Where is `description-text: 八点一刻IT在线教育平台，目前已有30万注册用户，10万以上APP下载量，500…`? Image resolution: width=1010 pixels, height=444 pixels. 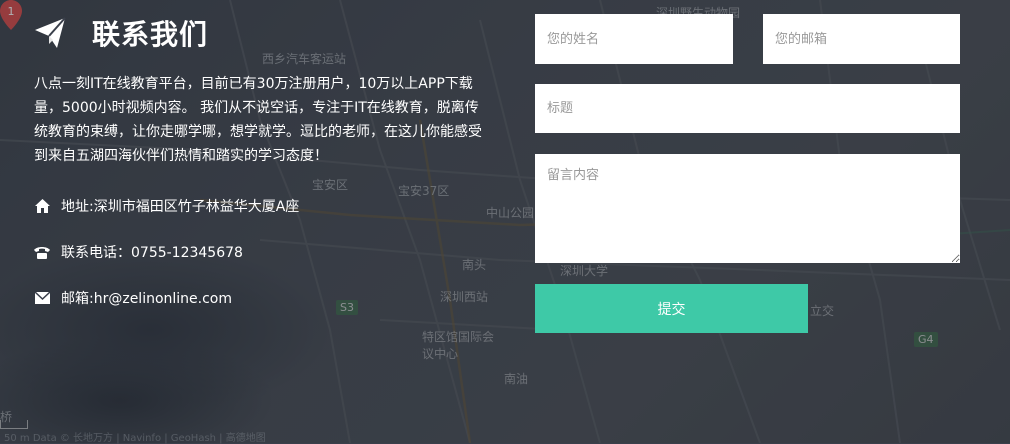
description-text: 八点一刻IT在线教育平台，目前已有30万注册用户，10万以上APP下载量，500… is located at coordinates (258, 120).